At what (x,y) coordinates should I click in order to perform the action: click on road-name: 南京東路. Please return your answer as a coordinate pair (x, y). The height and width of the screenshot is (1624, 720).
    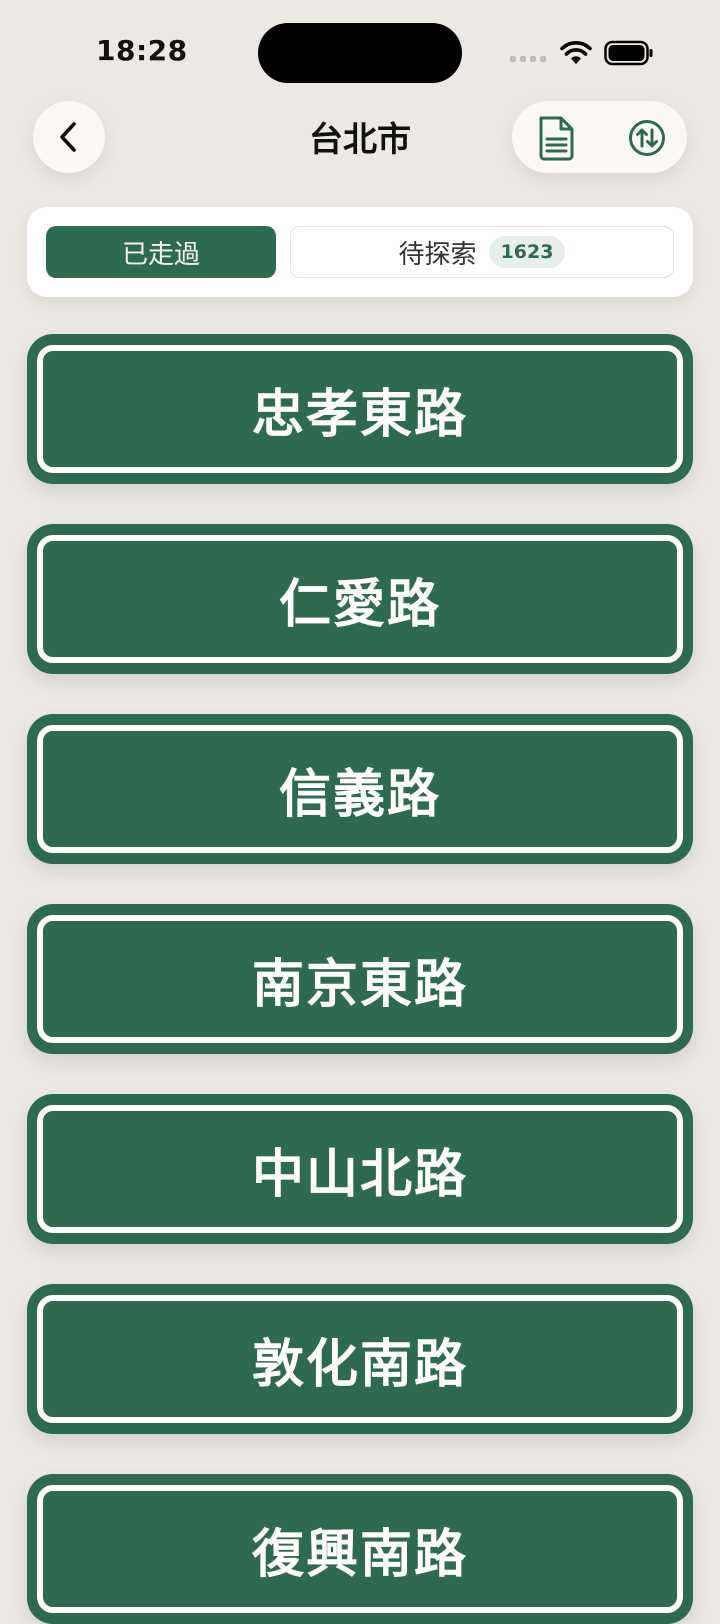
    Looking at the image, I should click on (359, 984).